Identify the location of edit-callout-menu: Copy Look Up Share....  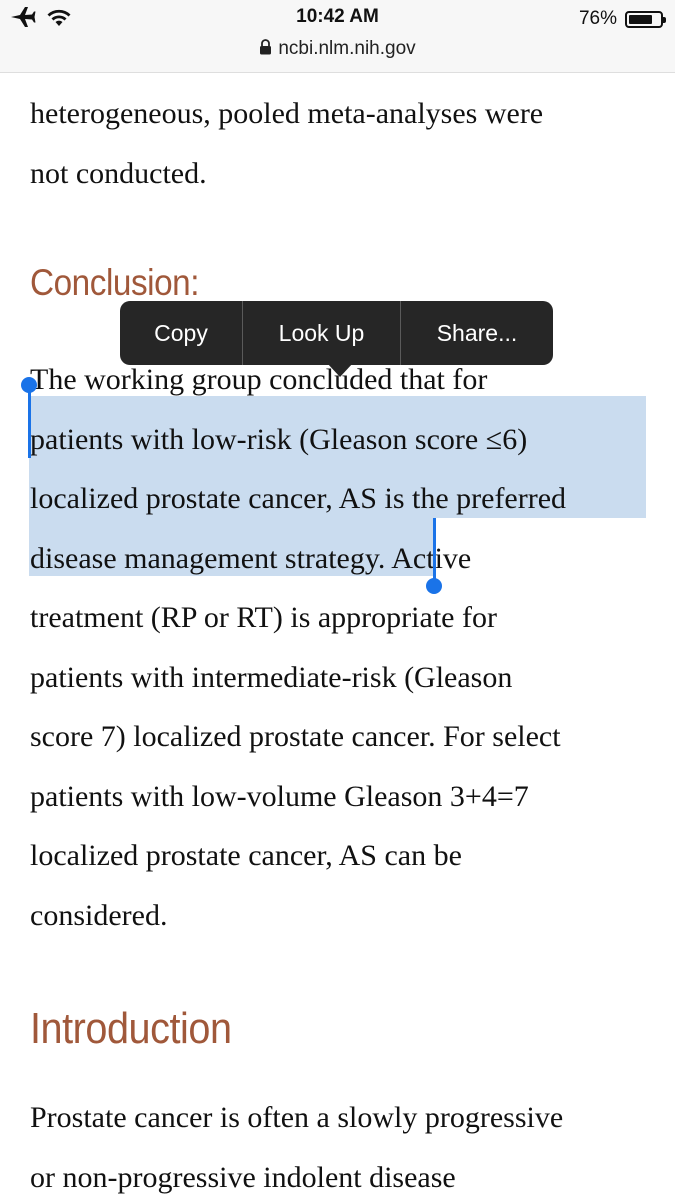
(336, 333).